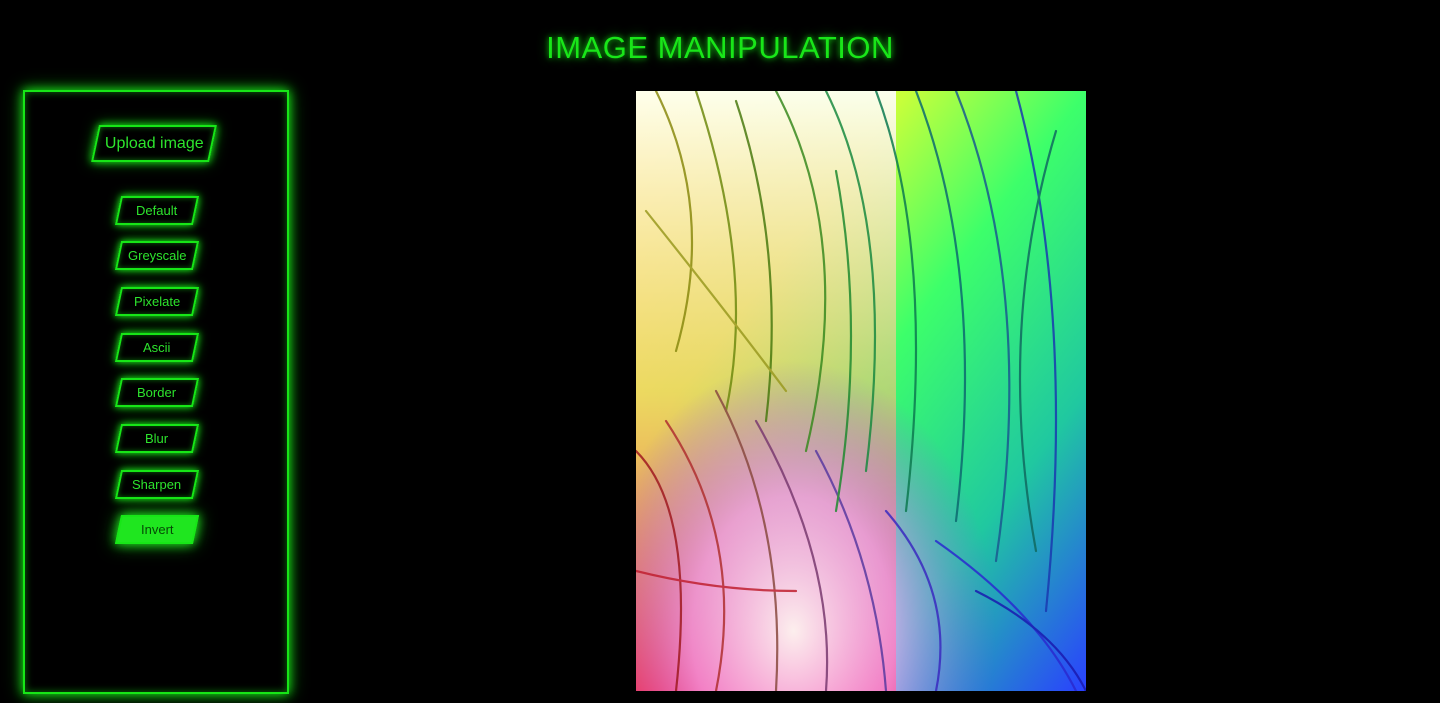  I want to click on invert-filter-button: Invert, so click(157, 529).